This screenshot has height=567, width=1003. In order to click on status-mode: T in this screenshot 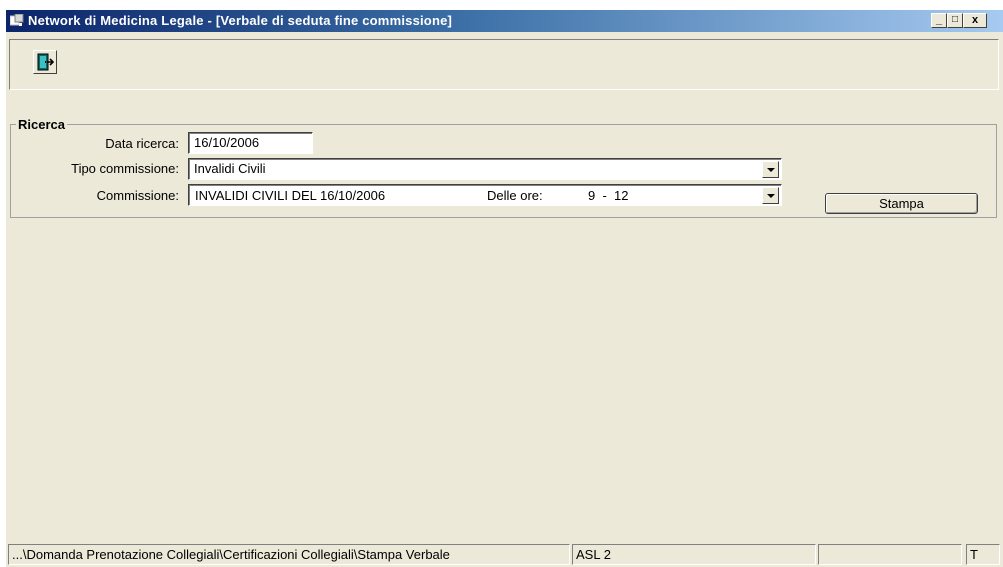, I will do `click(983, 554)`.